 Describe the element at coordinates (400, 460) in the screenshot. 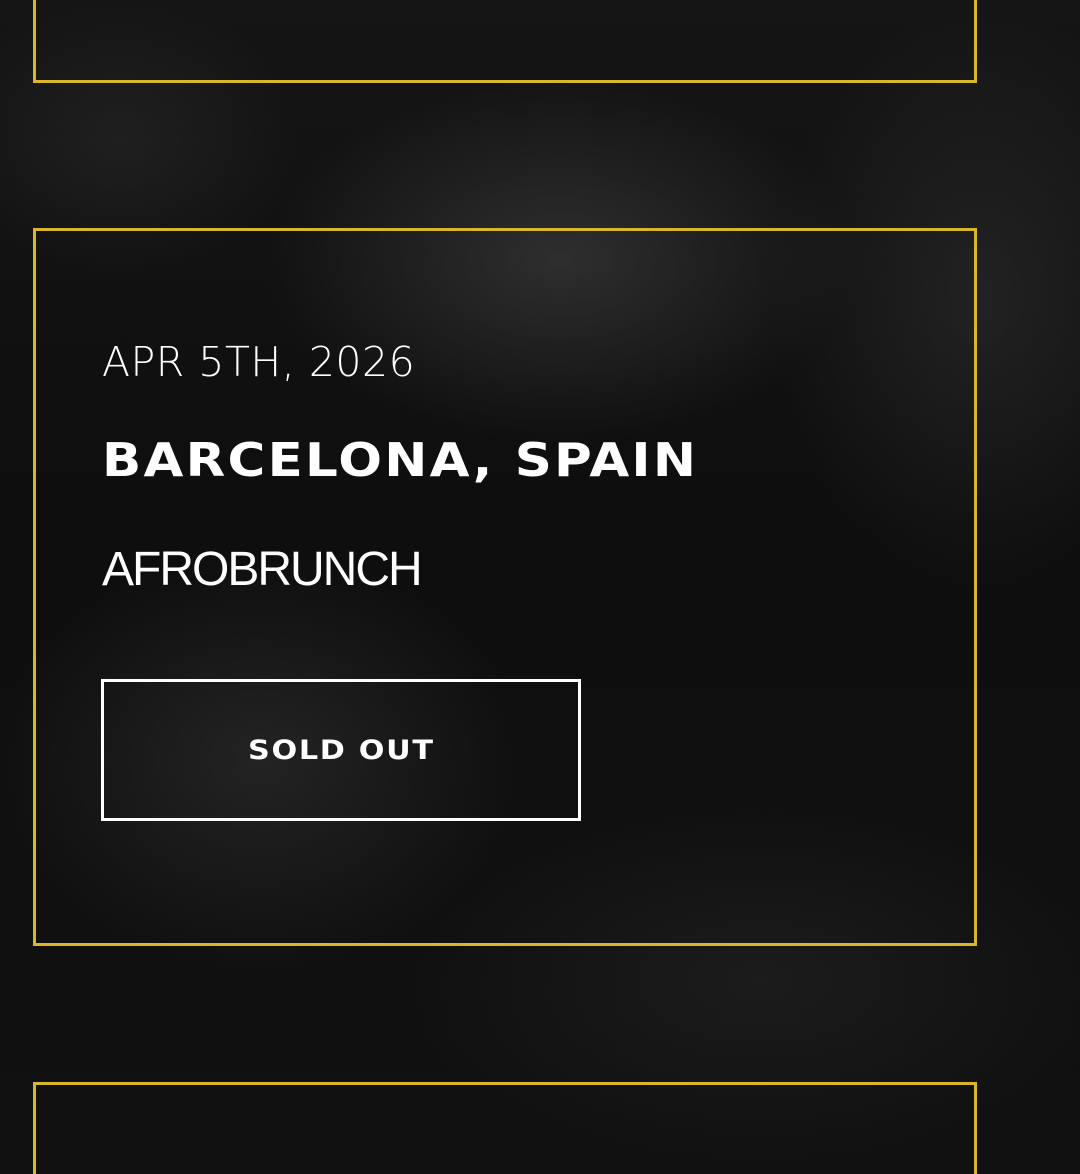

I see `event-location: BARCELONA, SPAIN` at that location.